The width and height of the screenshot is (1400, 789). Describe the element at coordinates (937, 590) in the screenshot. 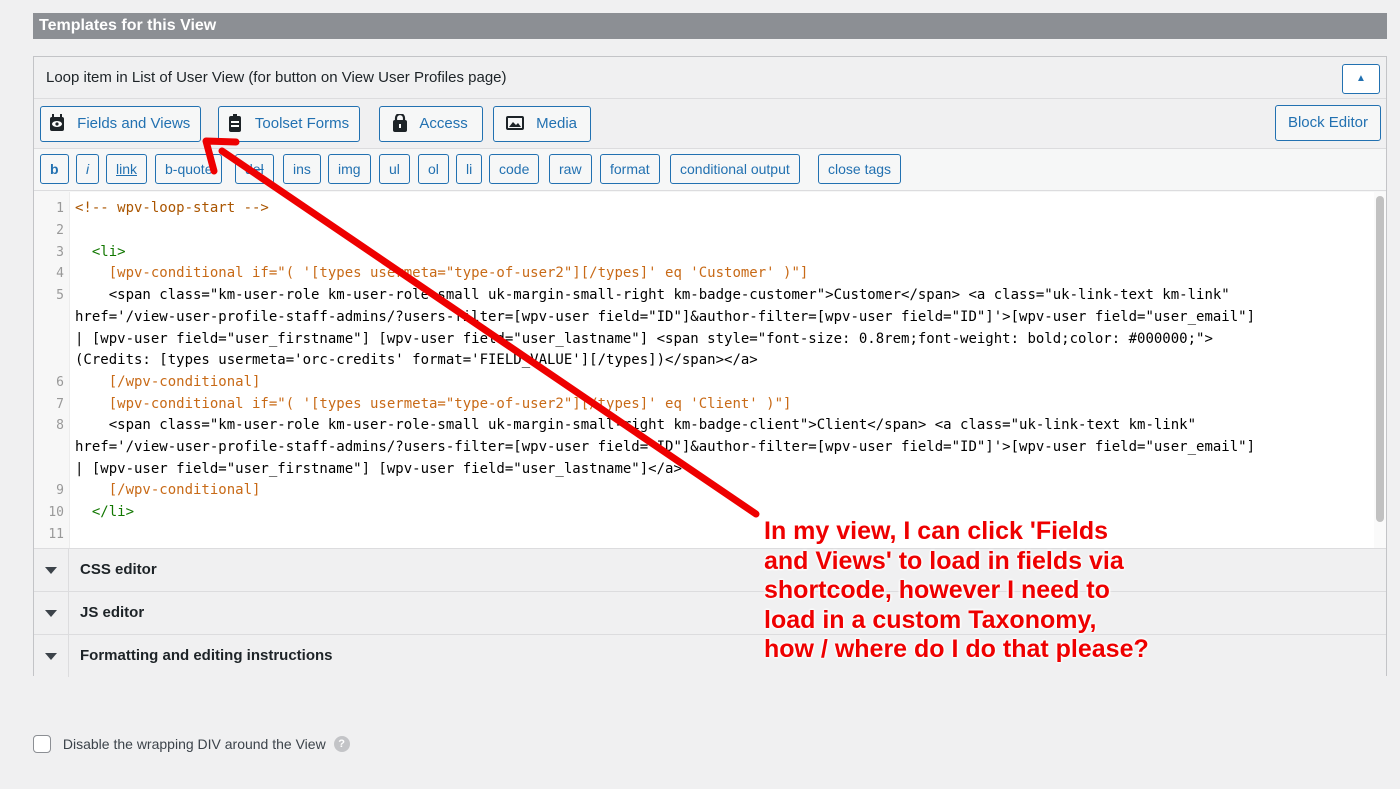

I see `annotation-line: shortcode, however I need to` at that location.